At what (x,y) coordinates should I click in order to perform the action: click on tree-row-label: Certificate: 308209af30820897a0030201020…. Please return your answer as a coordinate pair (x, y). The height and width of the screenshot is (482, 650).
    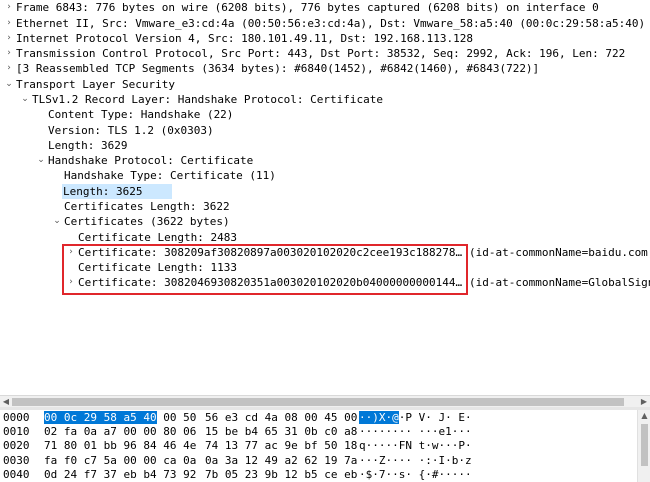
    Looking at the image, I should click on (271, 252).